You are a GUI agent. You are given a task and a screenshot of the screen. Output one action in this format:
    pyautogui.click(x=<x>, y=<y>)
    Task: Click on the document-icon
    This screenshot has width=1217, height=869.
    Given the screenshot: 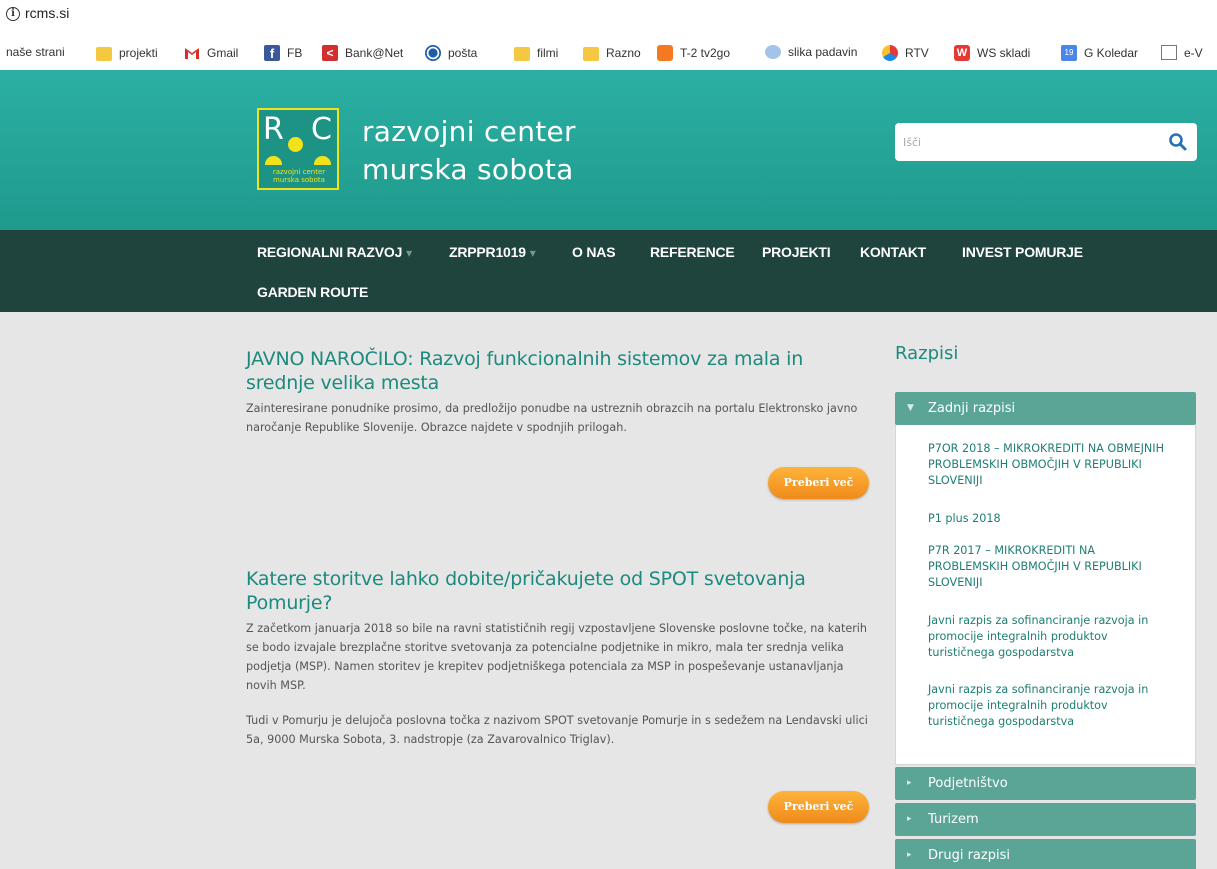 What is the action you would take?
    pyautogui.click(x=1169, y=52)
    